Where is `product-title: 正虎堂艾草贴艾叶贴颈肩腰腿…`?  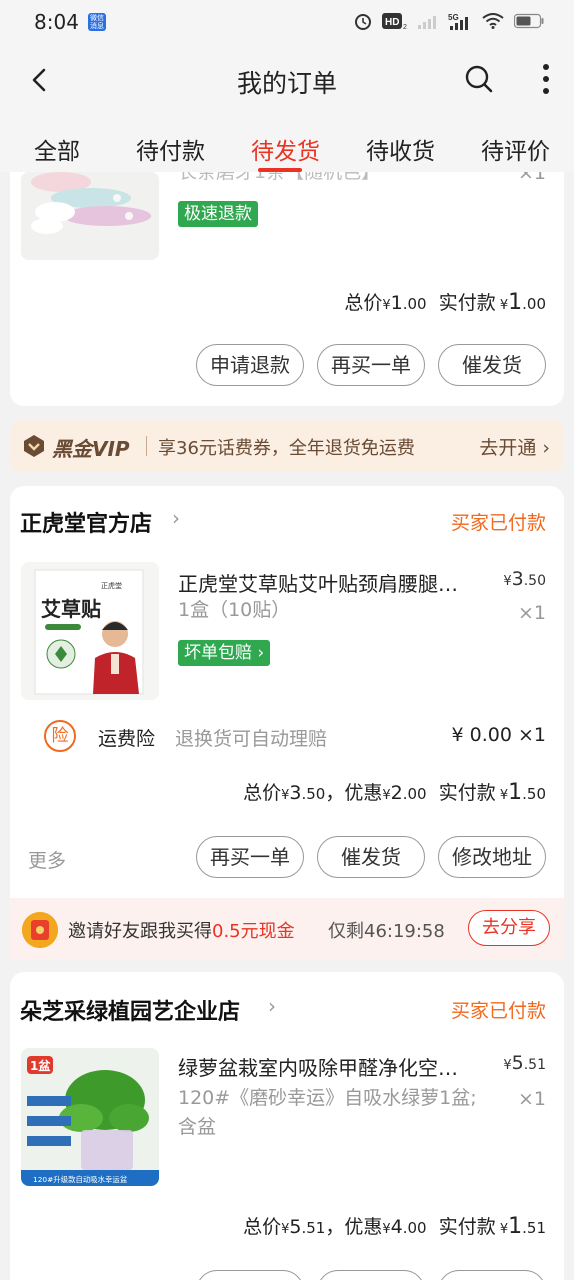 product-title: 正虎堂艾草贴艾叶贴颈肩腰腿… is located at coordinates (318, 582).